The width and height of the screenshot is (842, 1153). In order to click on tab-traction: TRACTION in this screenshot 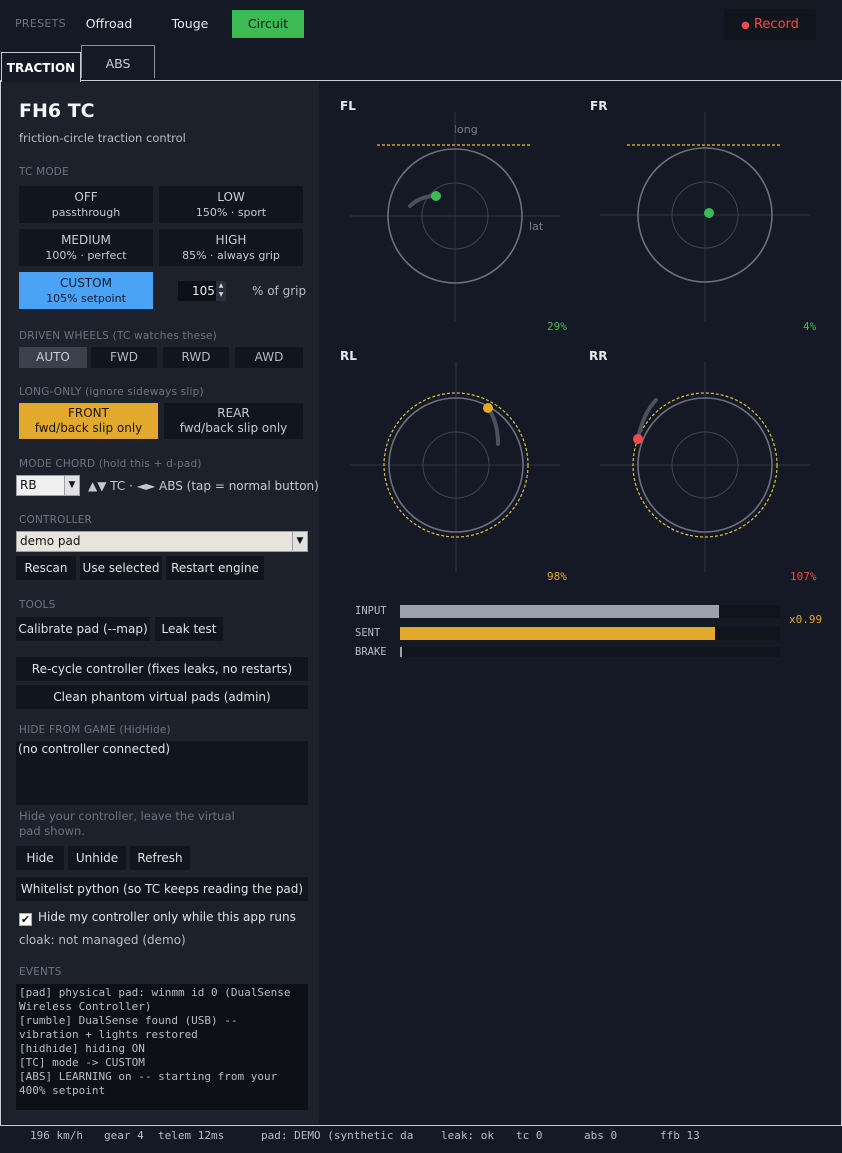, I will do `click(41, 67)`.